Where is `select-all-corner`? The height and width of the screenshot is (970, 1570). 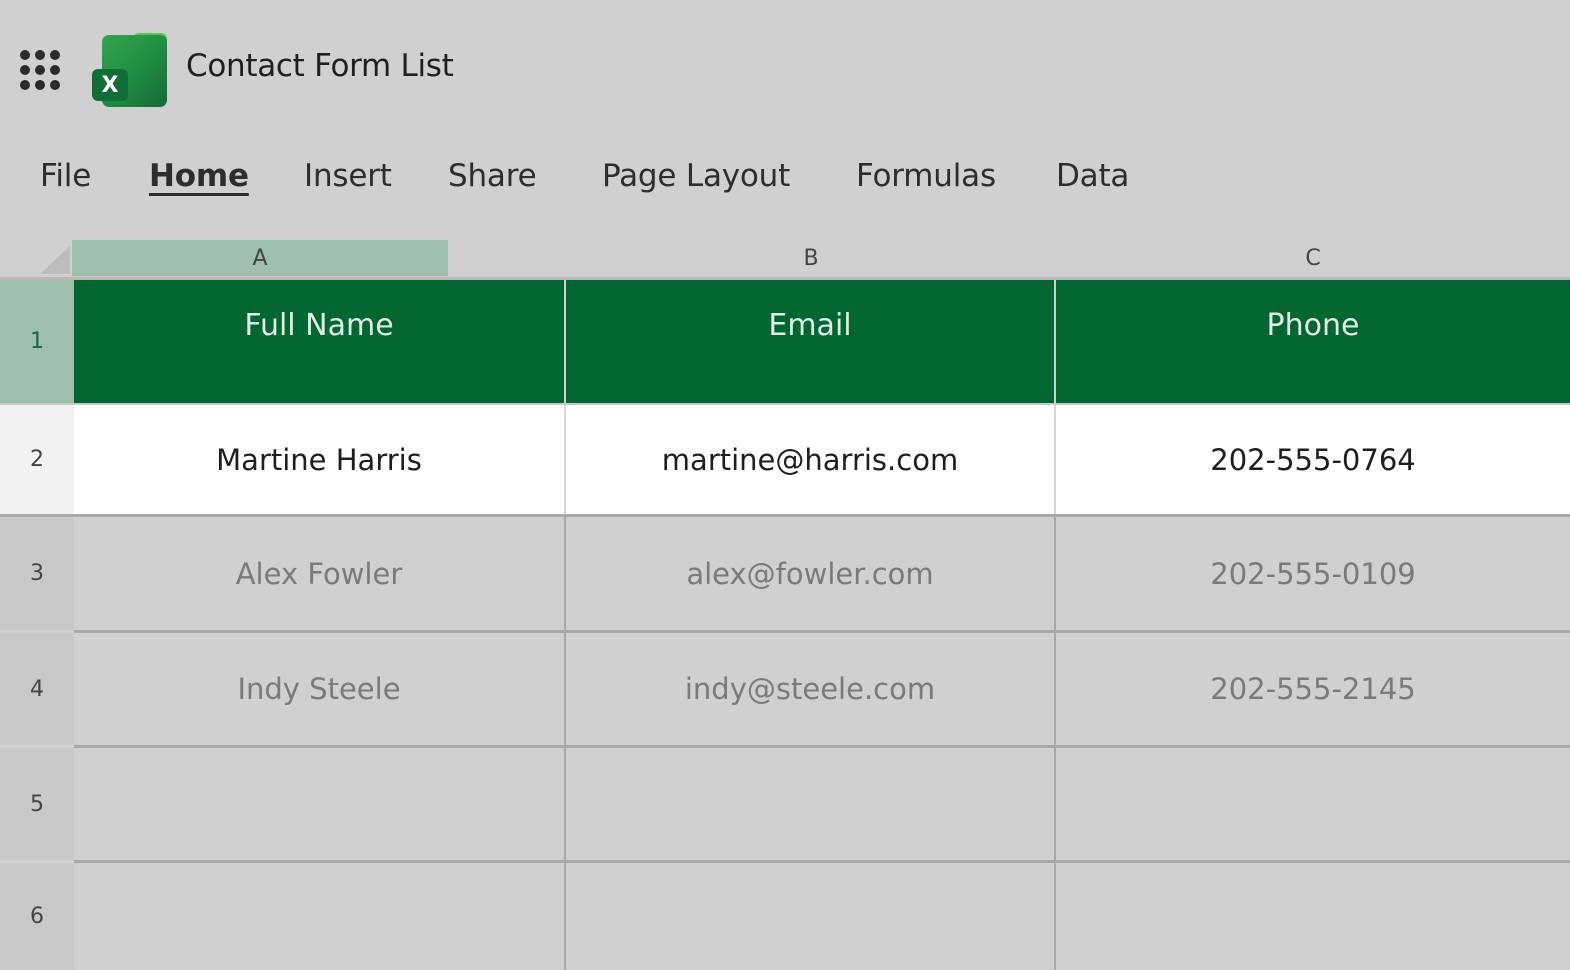 select-all-corner is located at coordinates (55, 260).